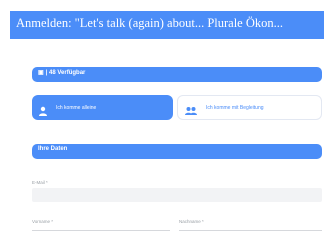  Describe the element at coordinates (191, 221) in the screenshot. I see `lastname-label: Nachname *` at that location.